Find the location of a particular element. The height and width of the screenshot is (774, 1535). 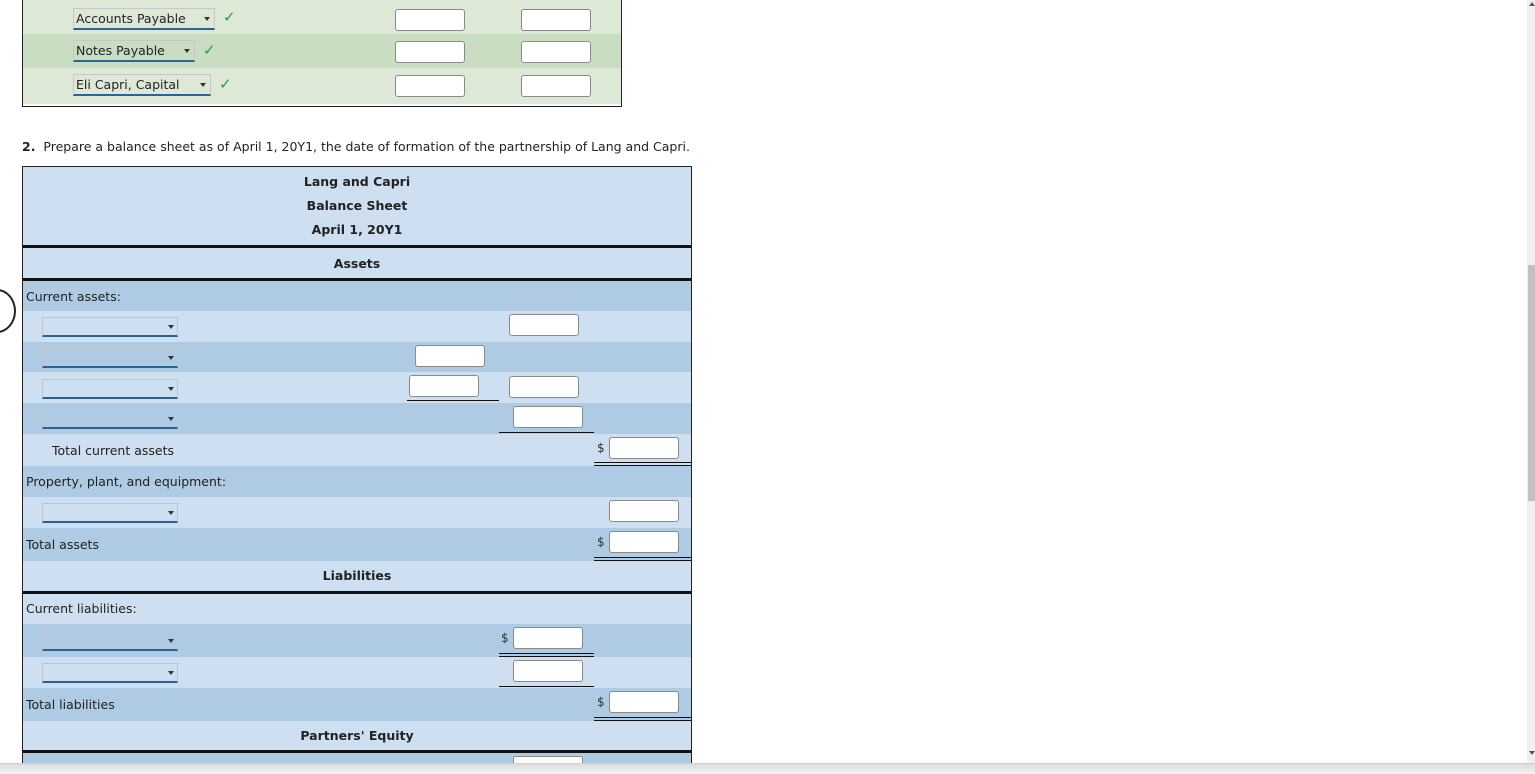

account-select-value: Notes Payable is located at coordinates (120, 50).